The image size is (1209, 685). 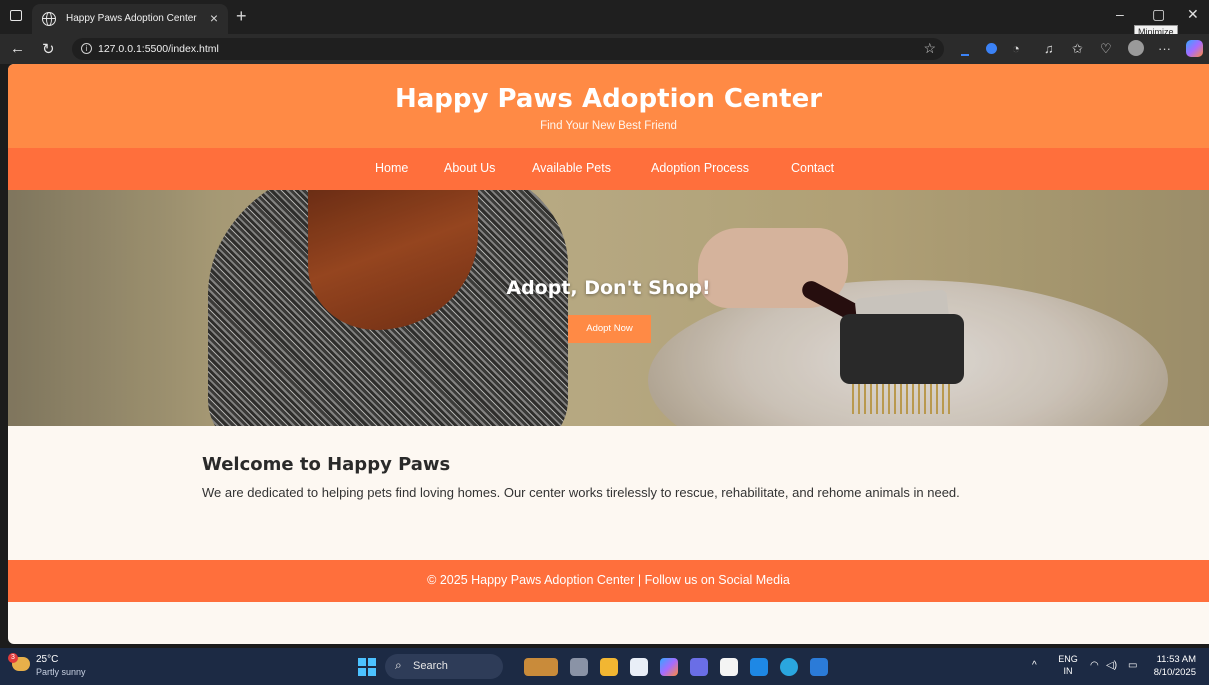 What do you see at coordinates (241, 16) in the screenshot?
I see `new-tab-button: +` at bounding box center [241, 16].